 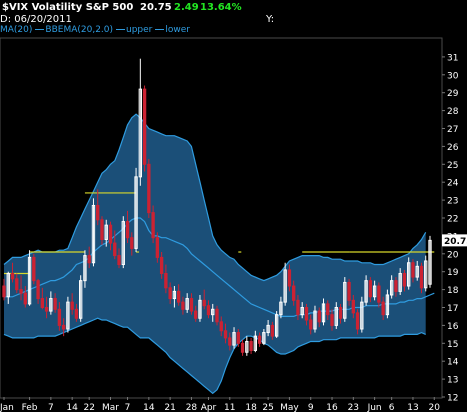 What do you see at coordinates (453, 184) in the screenshot?
I see `y-tick-label: 24` at bounding box center [453, 184].